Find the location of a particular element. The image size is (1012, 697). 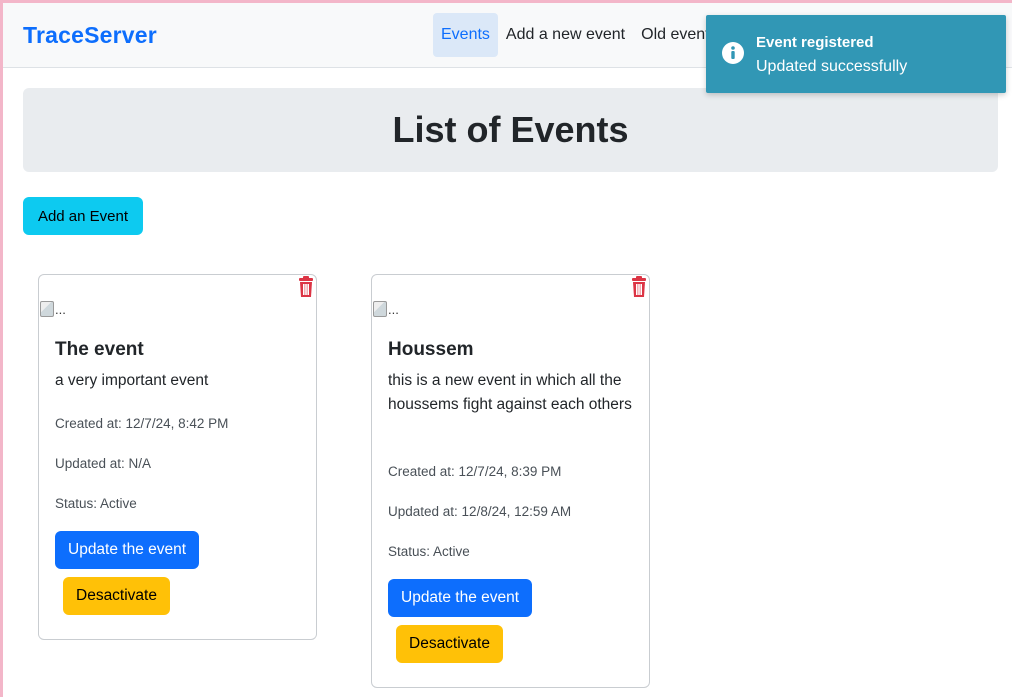

nav-link-add-event: Add a new event is located at coordinates (565, 35).